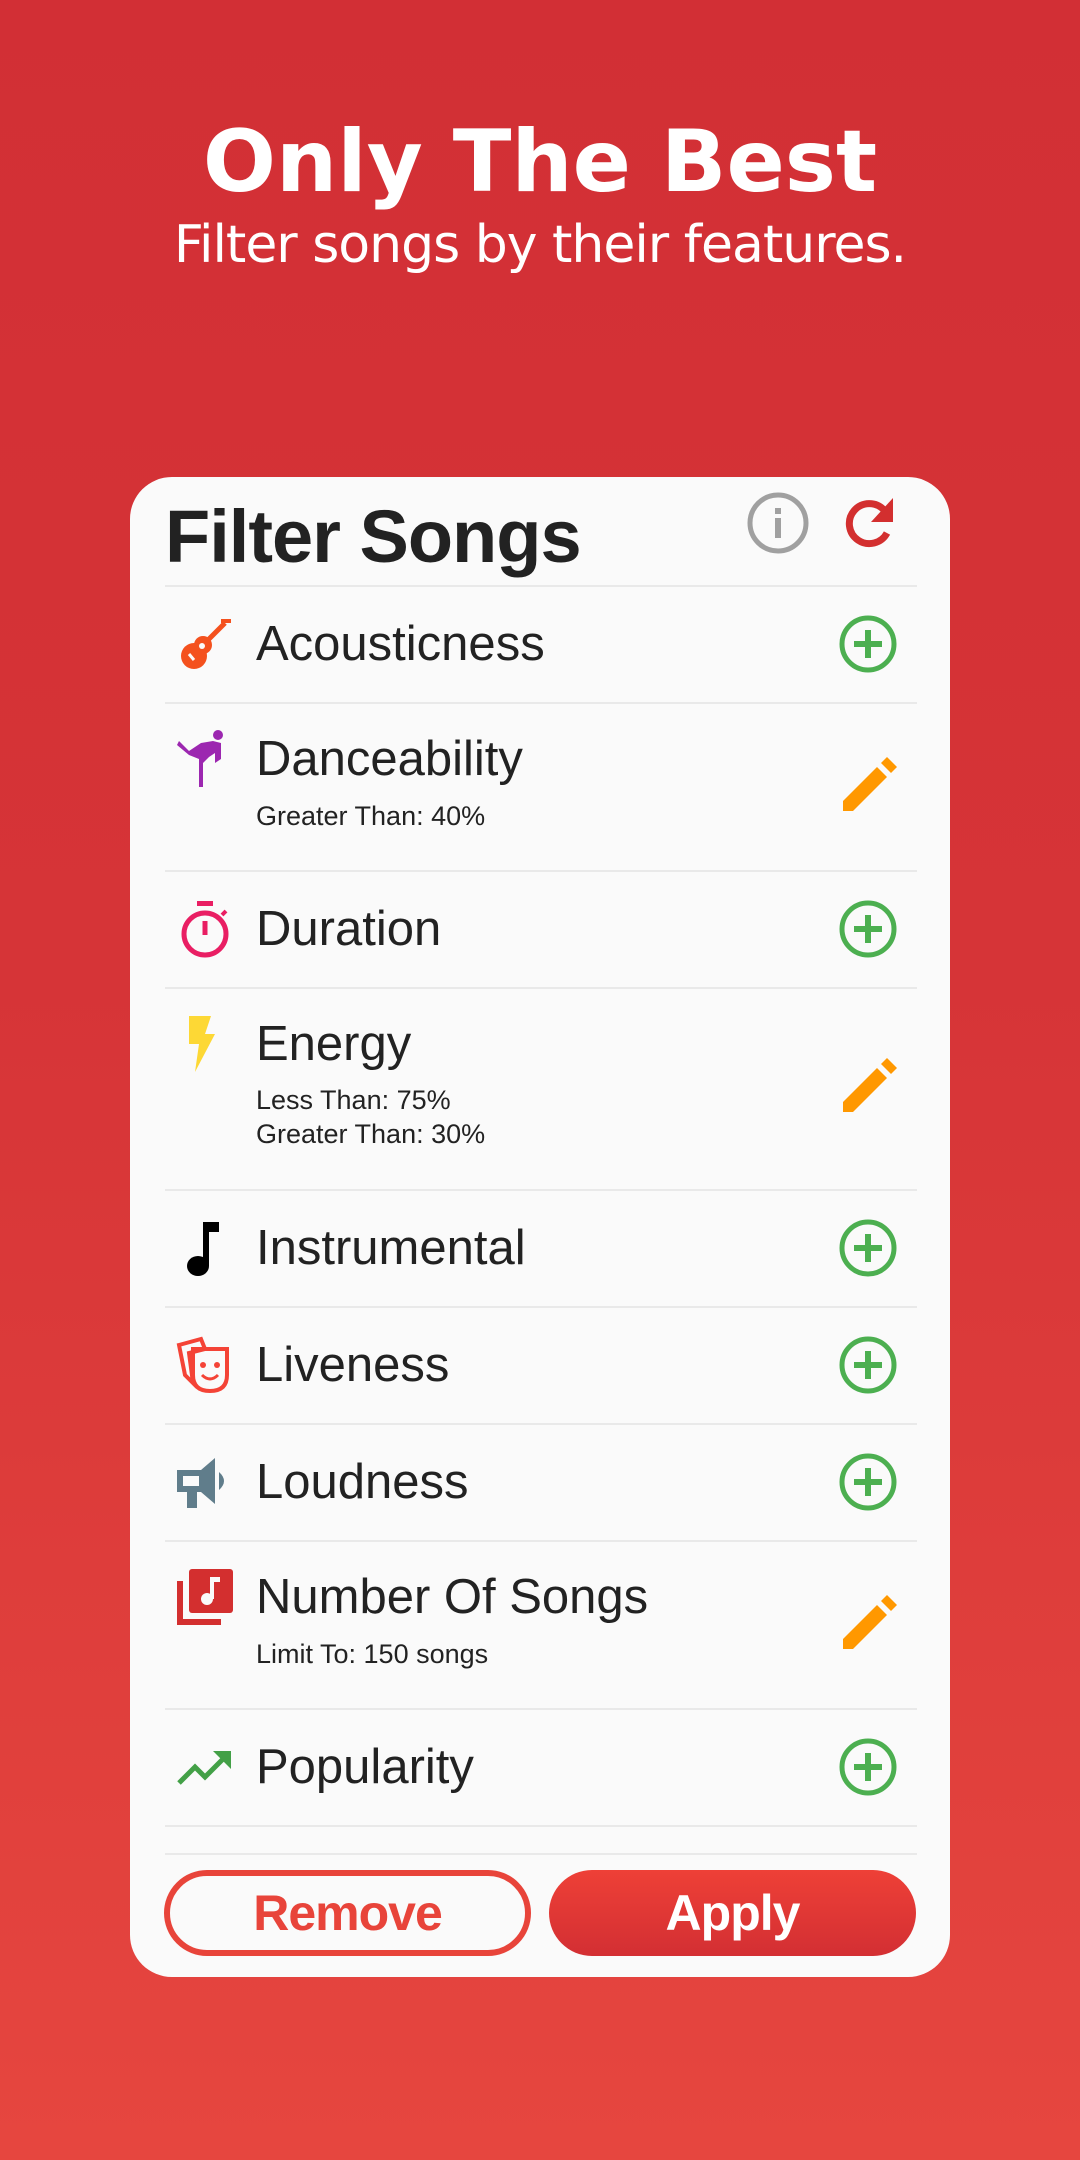  What do you see at coordinates (205, 644) in the screenshot?
I see `guitar-icon` at bounding box center [205, 644].